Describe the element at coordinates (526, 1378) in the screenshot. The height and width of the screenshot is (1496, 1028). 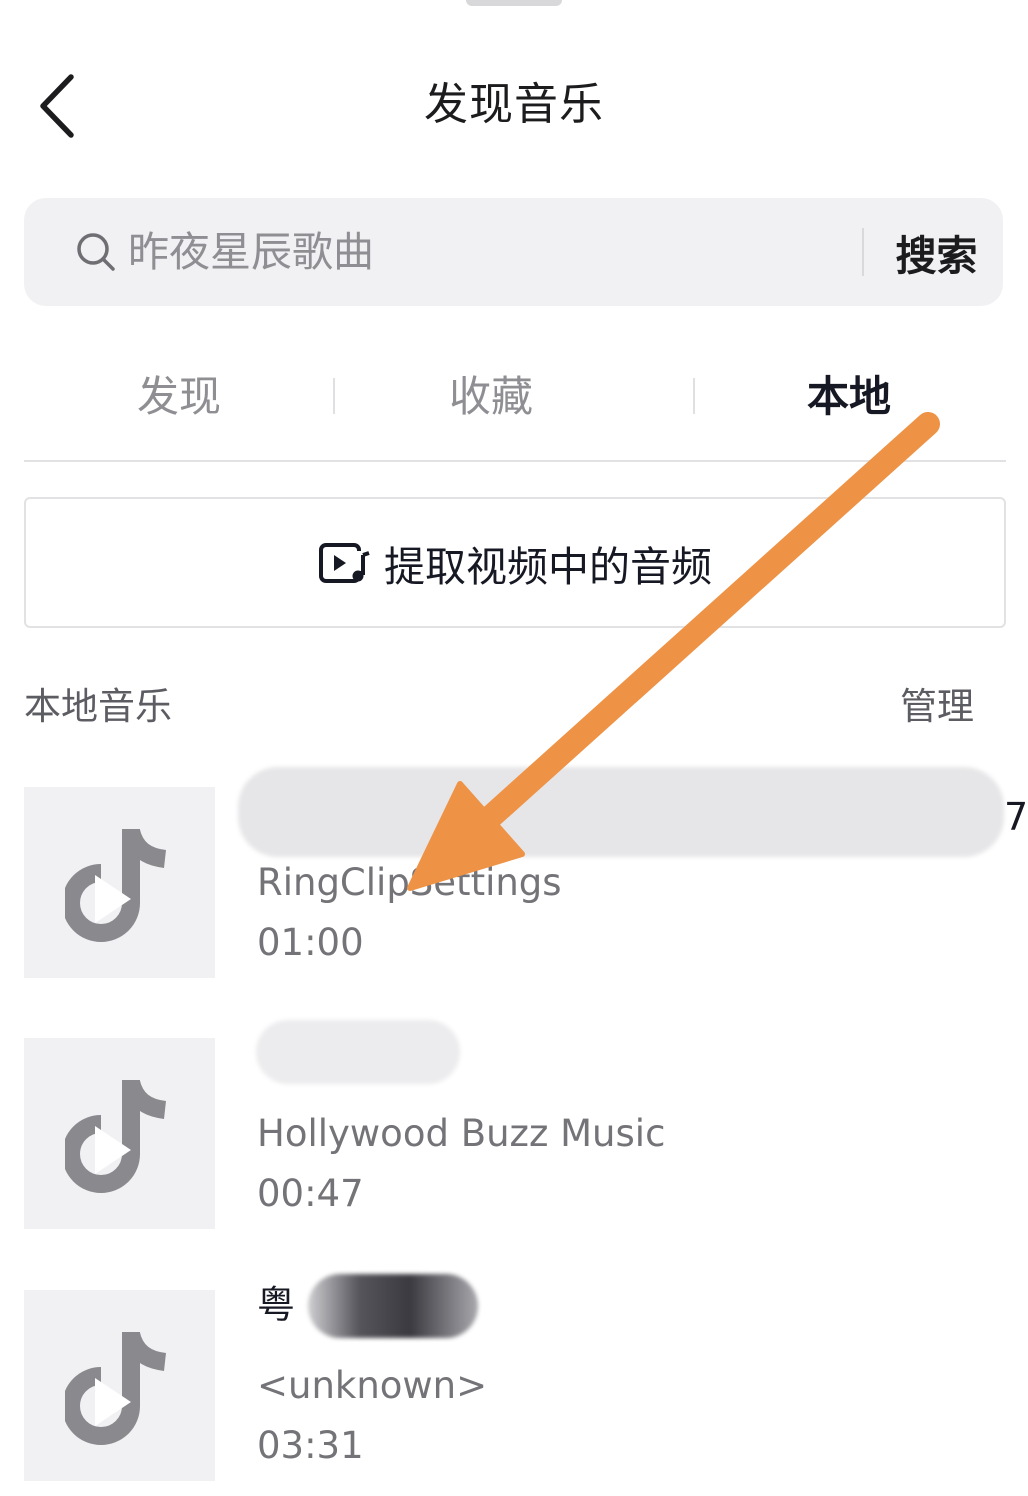
I see `track-item: 粤 <unknown> 03:31` at that location.